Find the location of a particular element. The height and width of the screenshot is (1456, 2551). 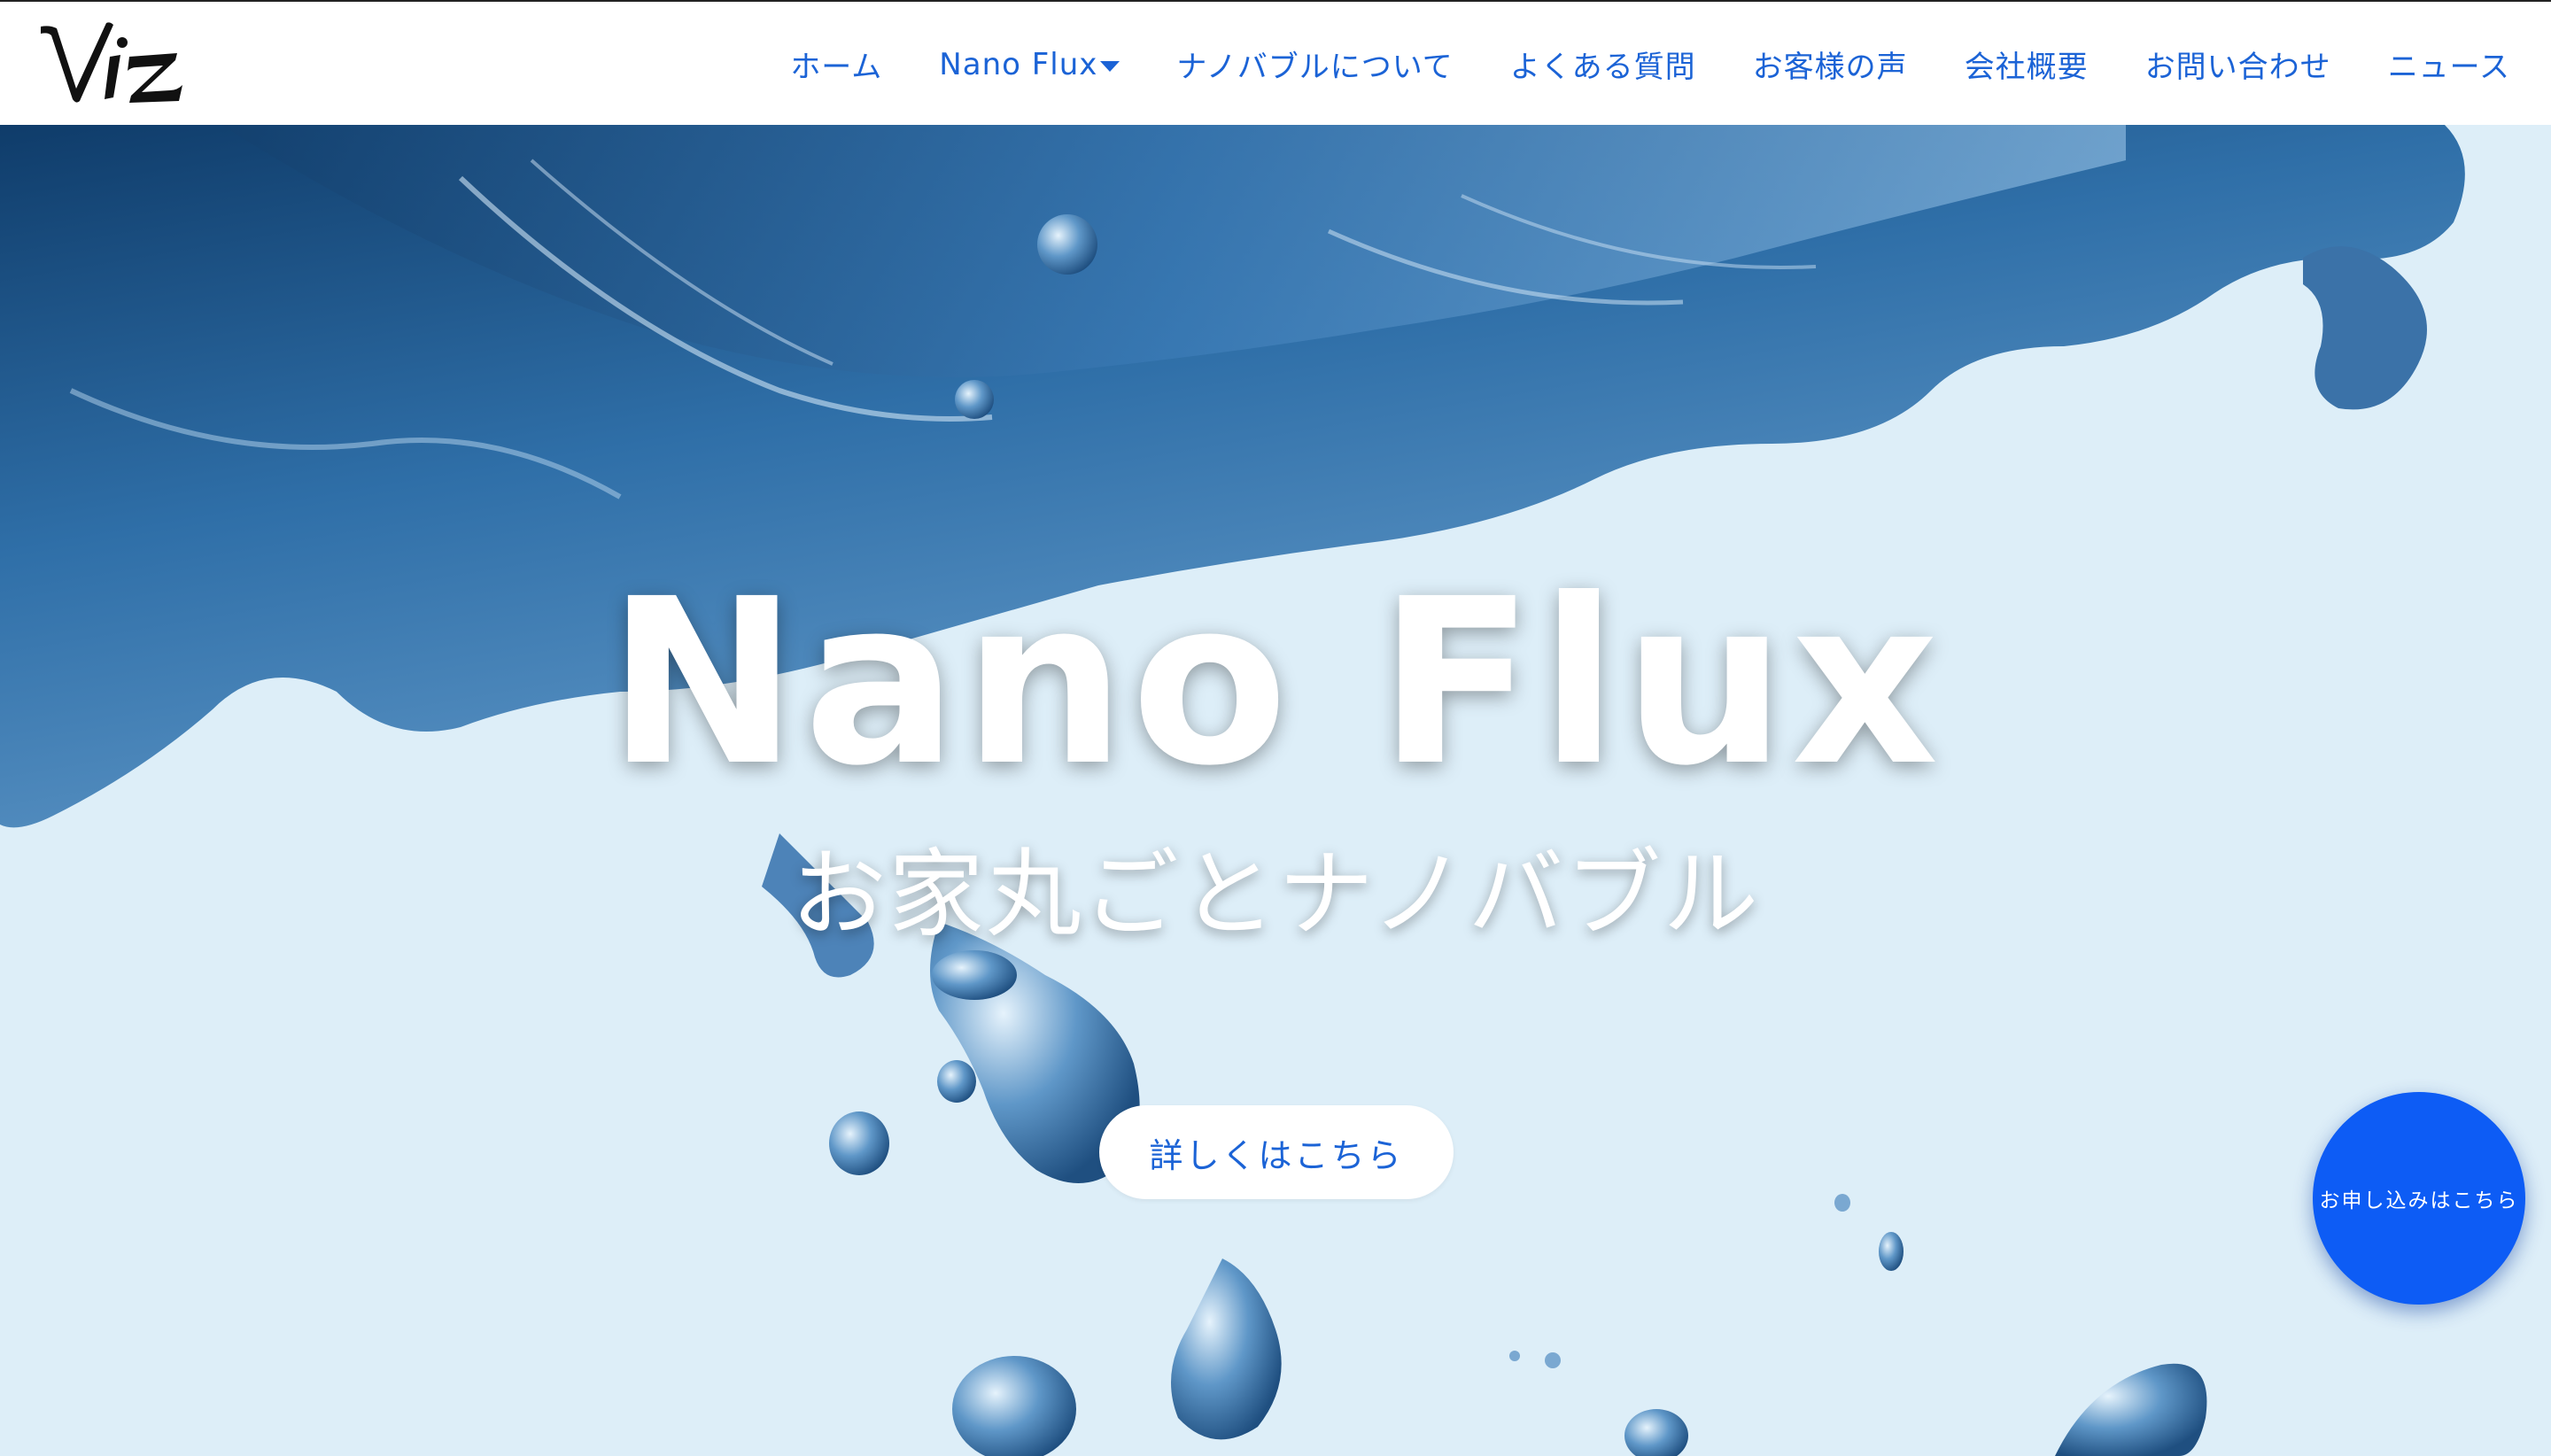

nav-item-label: Nano Flux is located at coordinates (1018, 64).